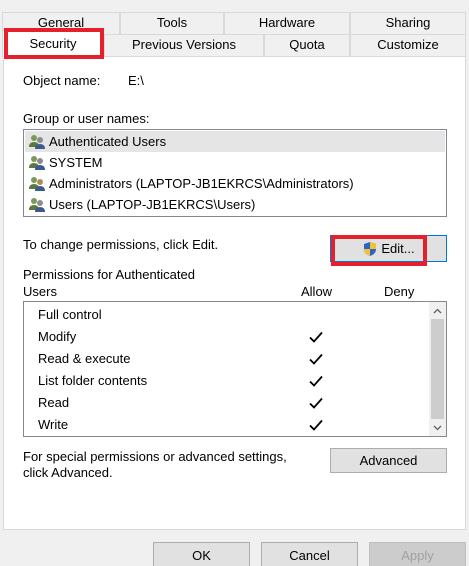 Image resolution: width=469 pixels, height=566 pixels. What do you see at coordinates (70, 314) in the screenshot?
I see `permission-row-name: Full control` at bounding box center [70, 314].